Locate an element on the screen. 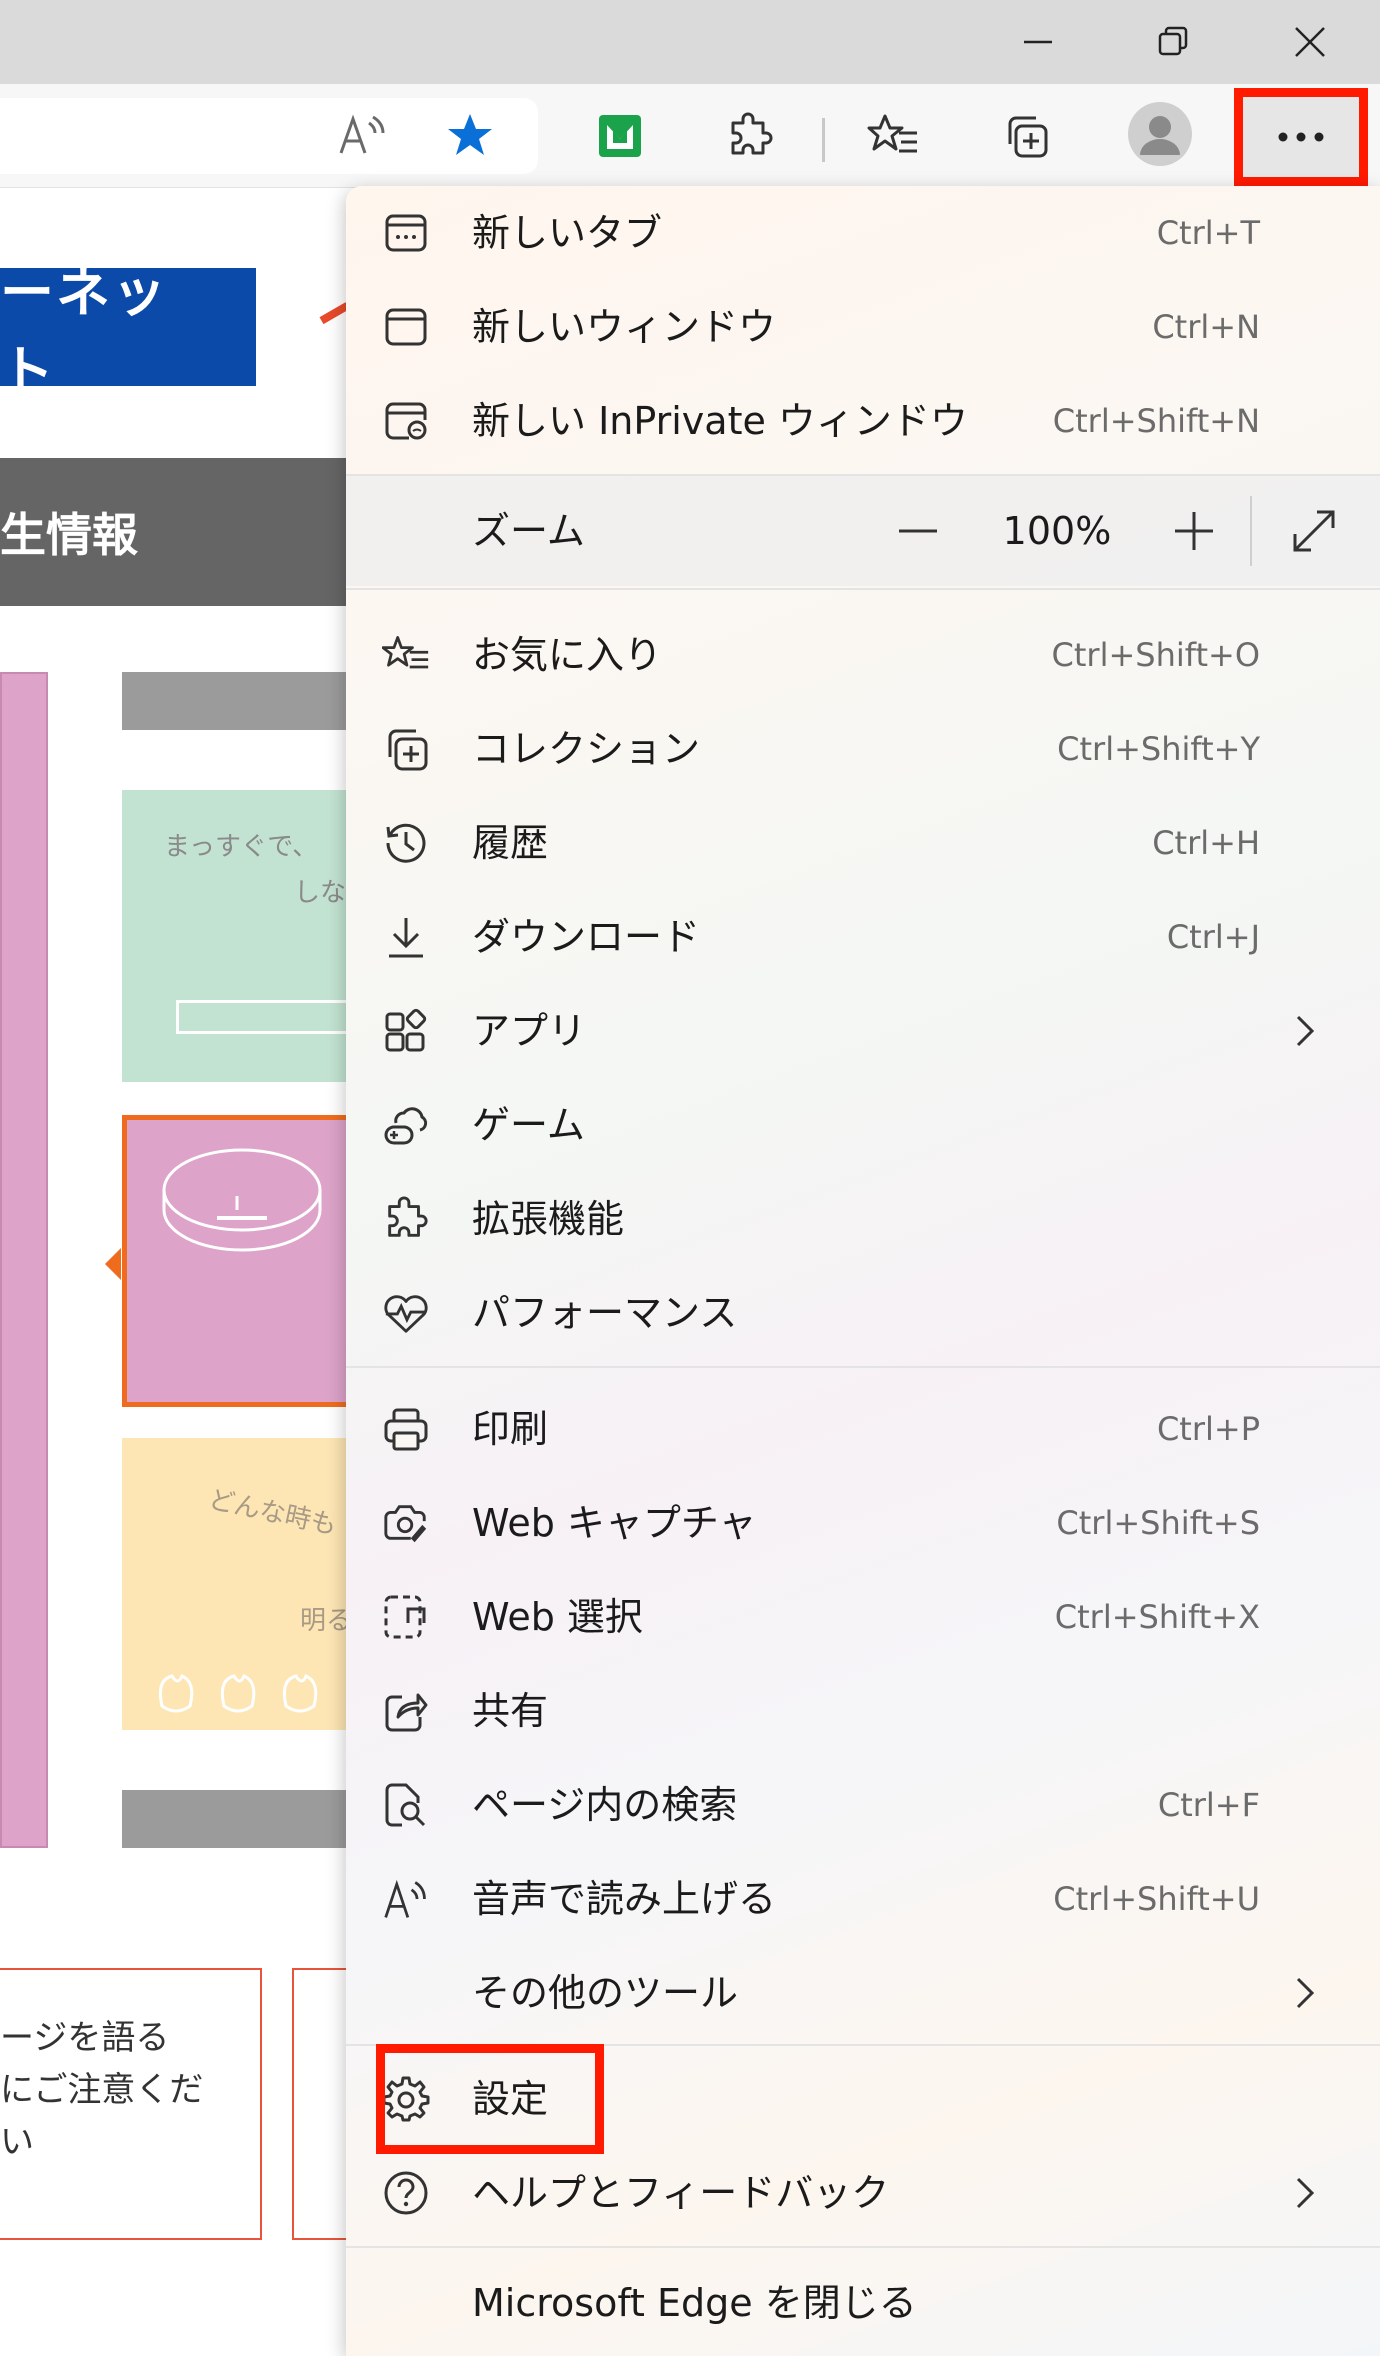  menu-item-label: 音声で読み上げる is located at coordinates (624, 1899).